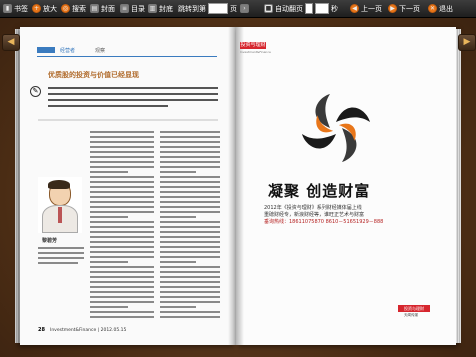 This screenshot has width=476, height=357. What do you see at coordinates (73, 8) in the screenshot?
I see `search-button: ◎ 搜索` at bounding box center [73, 8].